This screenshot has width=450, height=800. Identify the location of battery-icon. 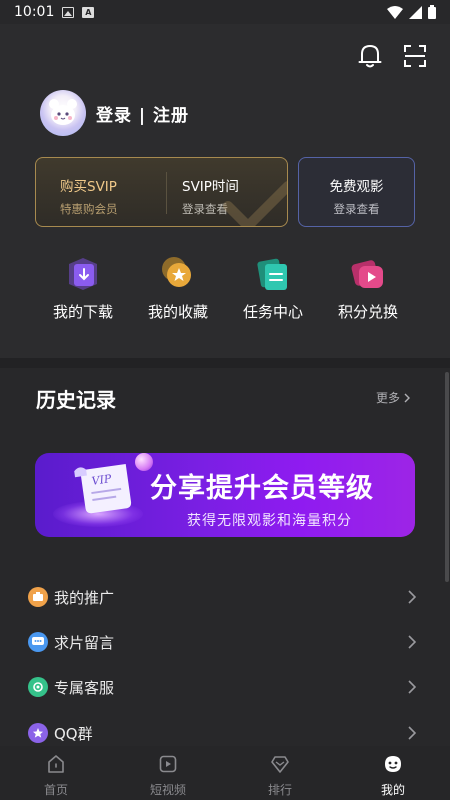
(432, 12).